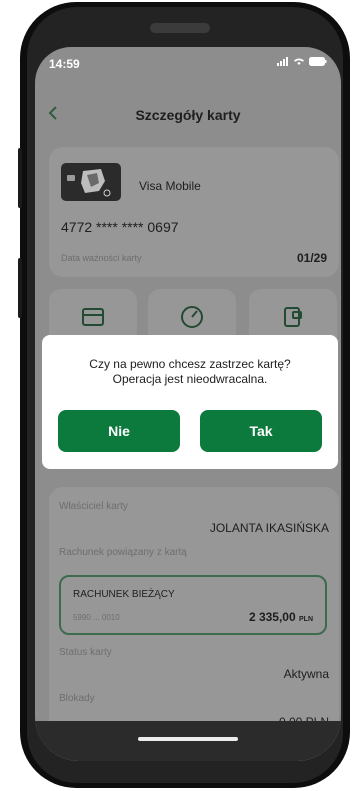 Image resolution: width=355 pixels, height=791 pixels. Describe the element at coordinates (306, 674) in the screenshot. I see `status-value: Aktywna` at that location.